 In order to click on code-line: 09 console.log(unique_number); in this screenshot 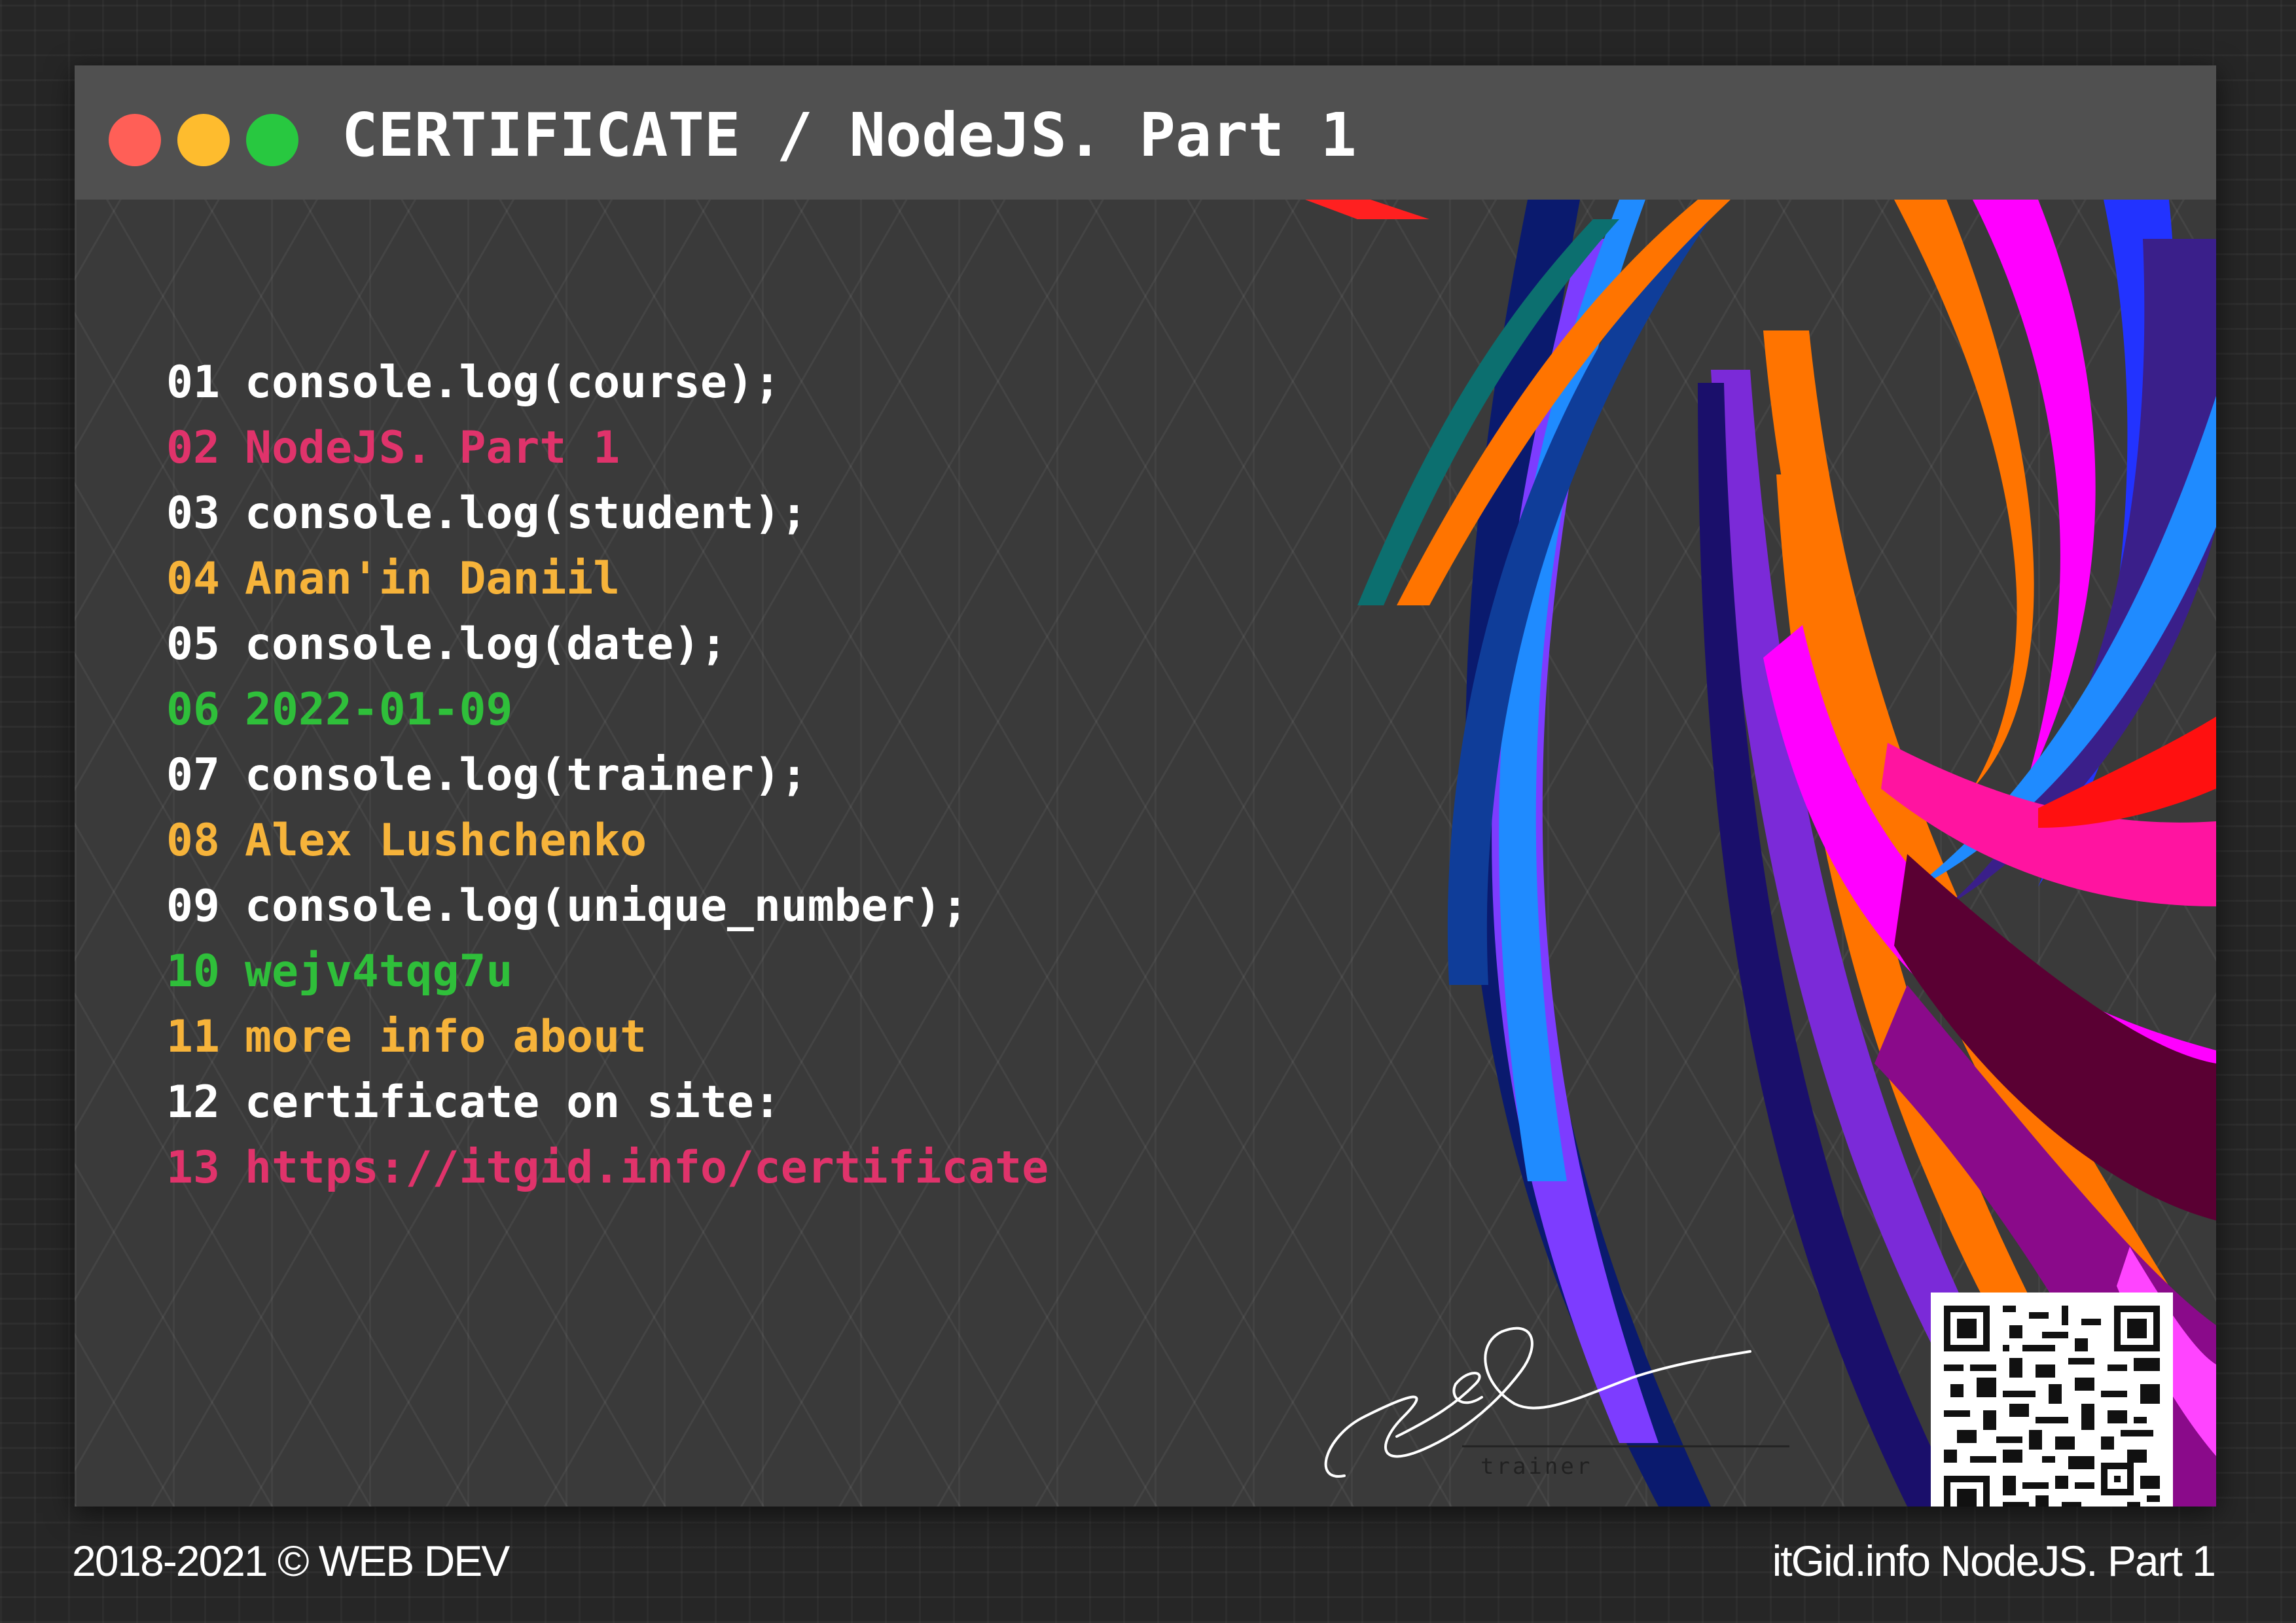, I will do `click(676, 906)`.